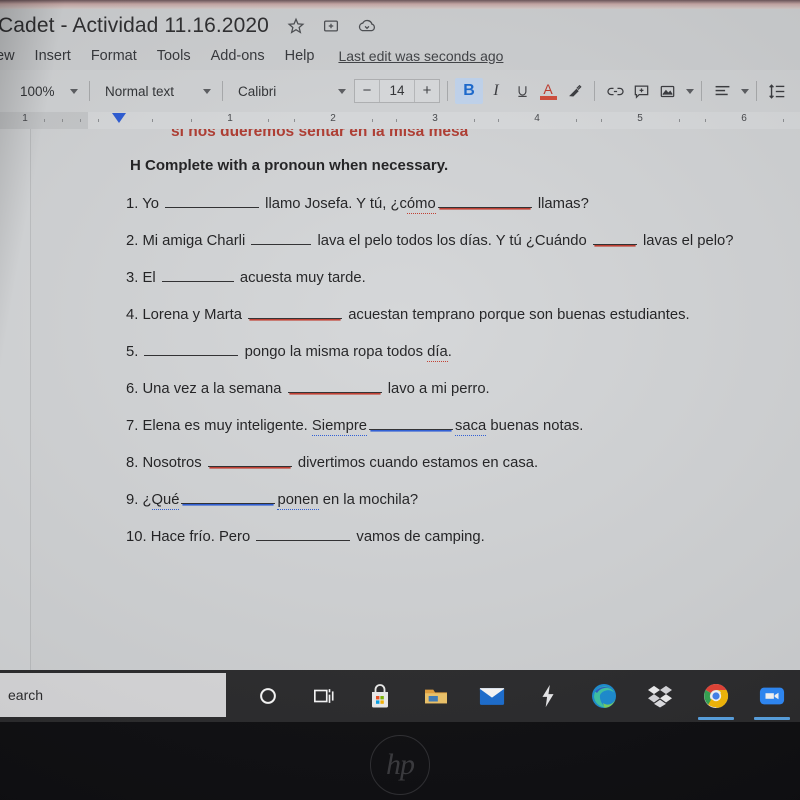 Image resolution: width=800 pixels, height=800 pixels. Describe the element at coordinates (722, 91) in the screenshot. I see `align-icon` at that location.